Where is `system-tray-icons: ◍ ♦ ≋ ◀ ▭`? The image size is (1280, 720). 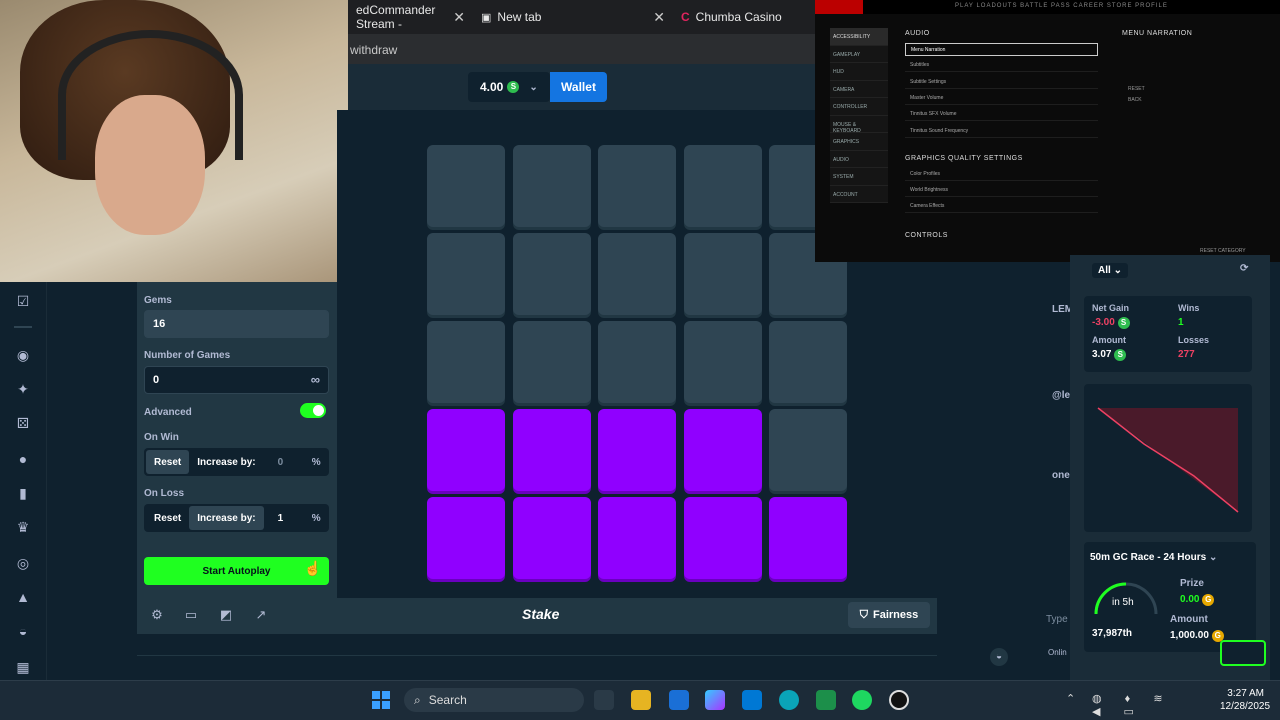
system-tray-icons: ◍ ♦ ≋ ◀ ▭ is located at coordinates (1142, 705).